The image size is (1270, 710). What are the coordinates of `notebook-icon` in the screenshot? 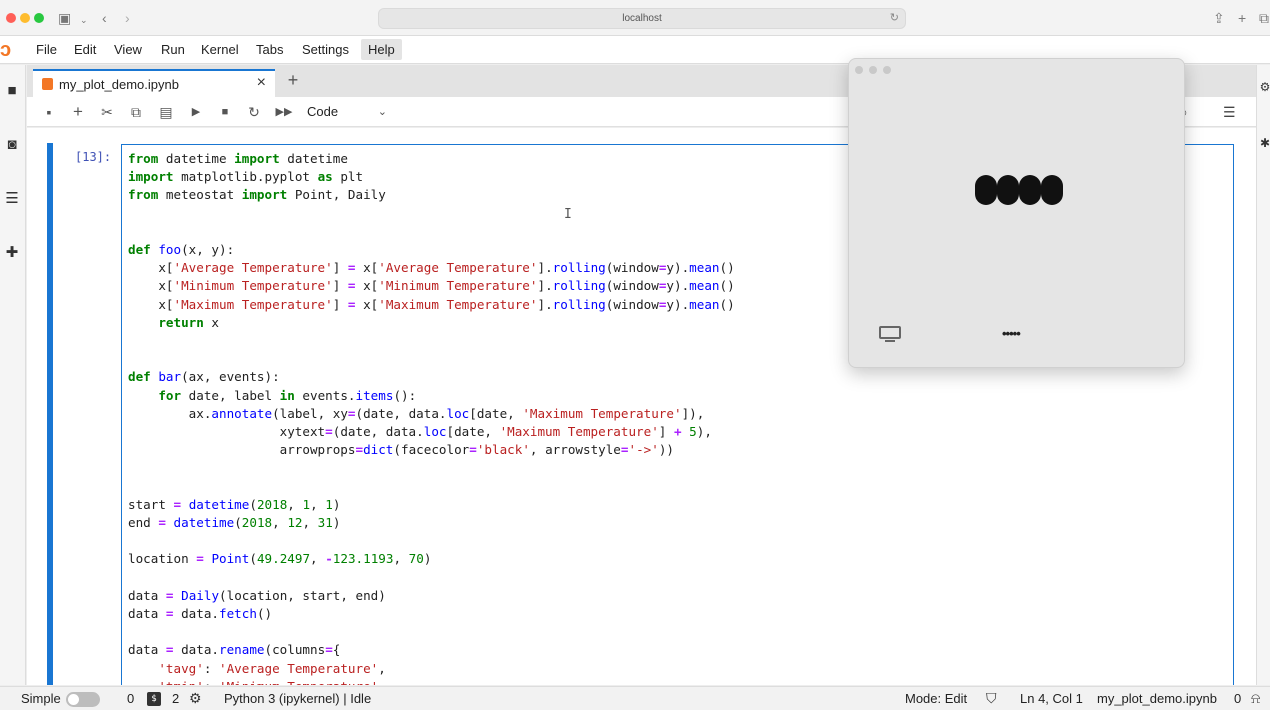 It's located at (47, 84).